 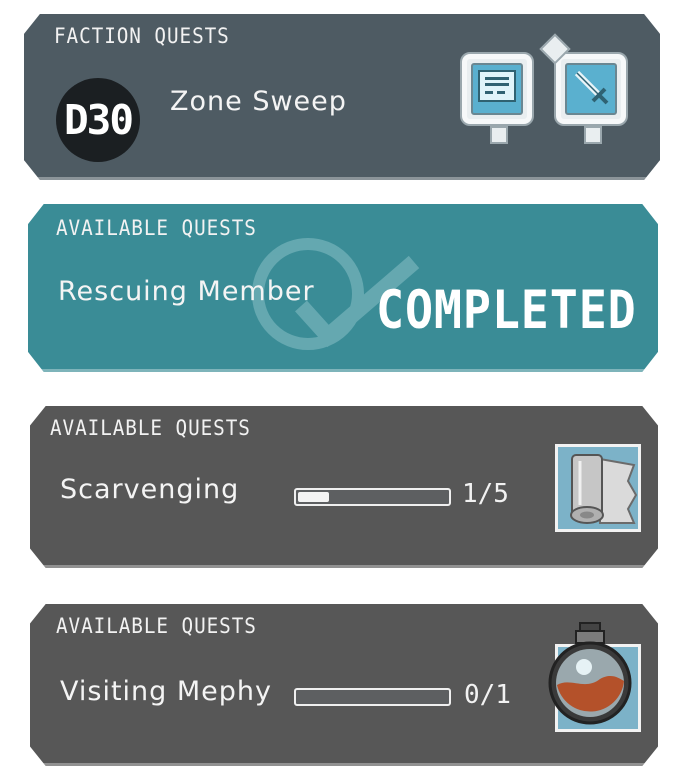 What do you see at coordinates (487, 695) in the screenshot?
I see `progress-count: 0/1` at bounding box center [487, 695].